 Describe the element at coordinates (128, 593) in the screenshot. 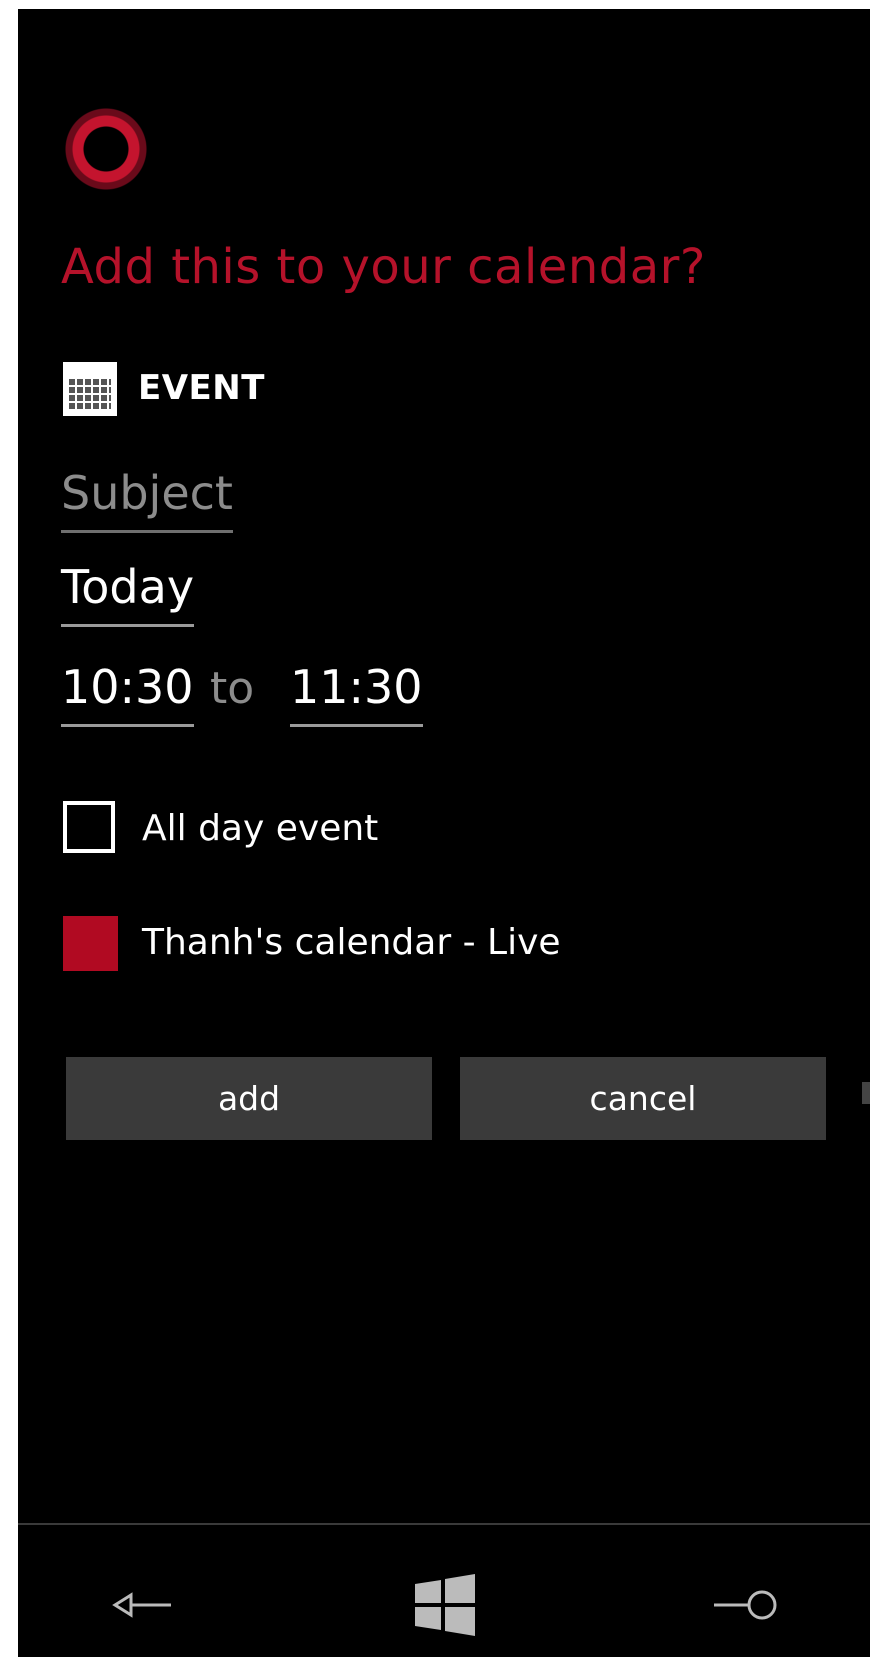

I see `date-field: Today` at that location.